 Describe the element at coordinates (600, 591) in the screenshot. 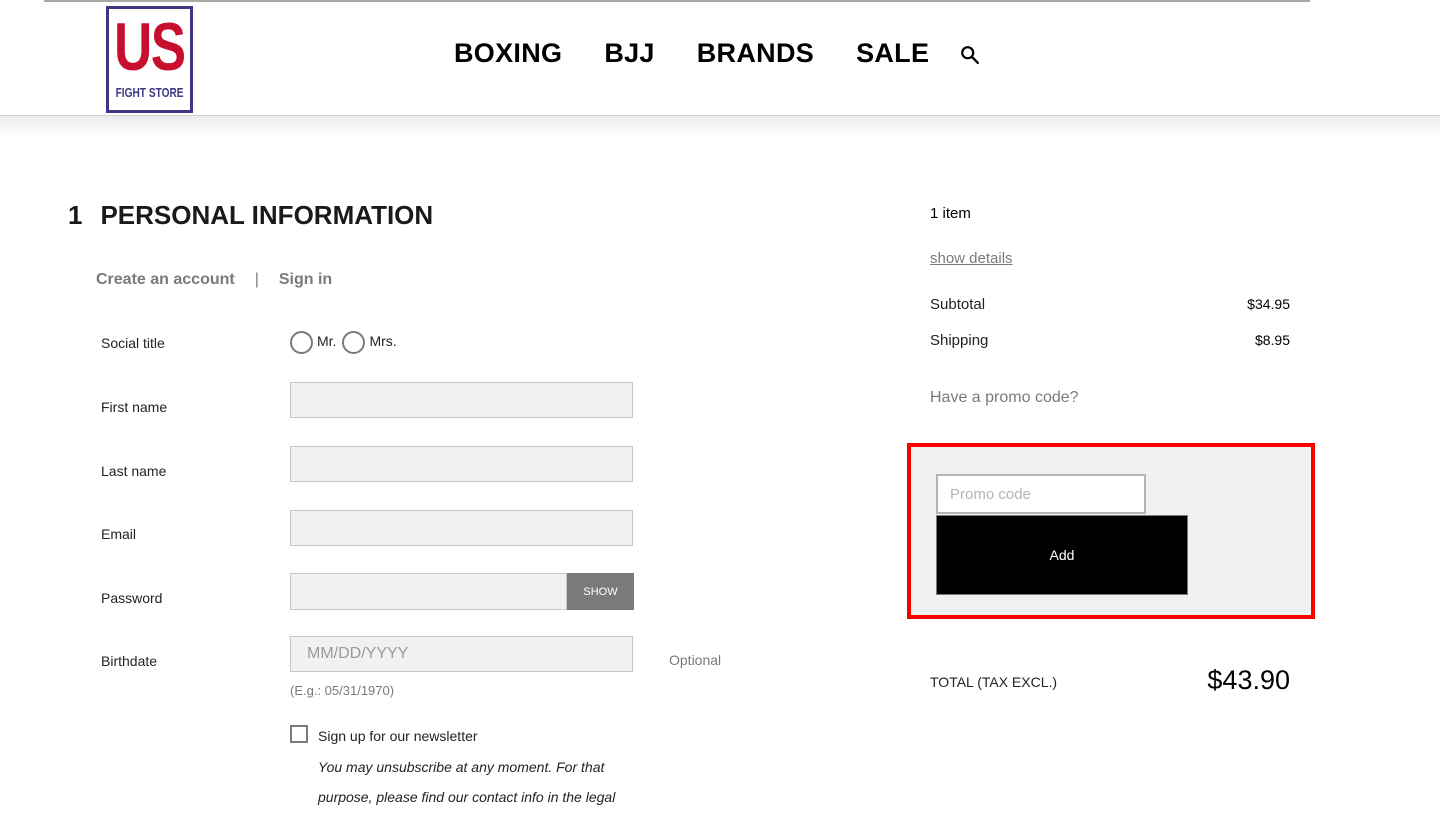

I see `show-password-button: SHOW` at that location.